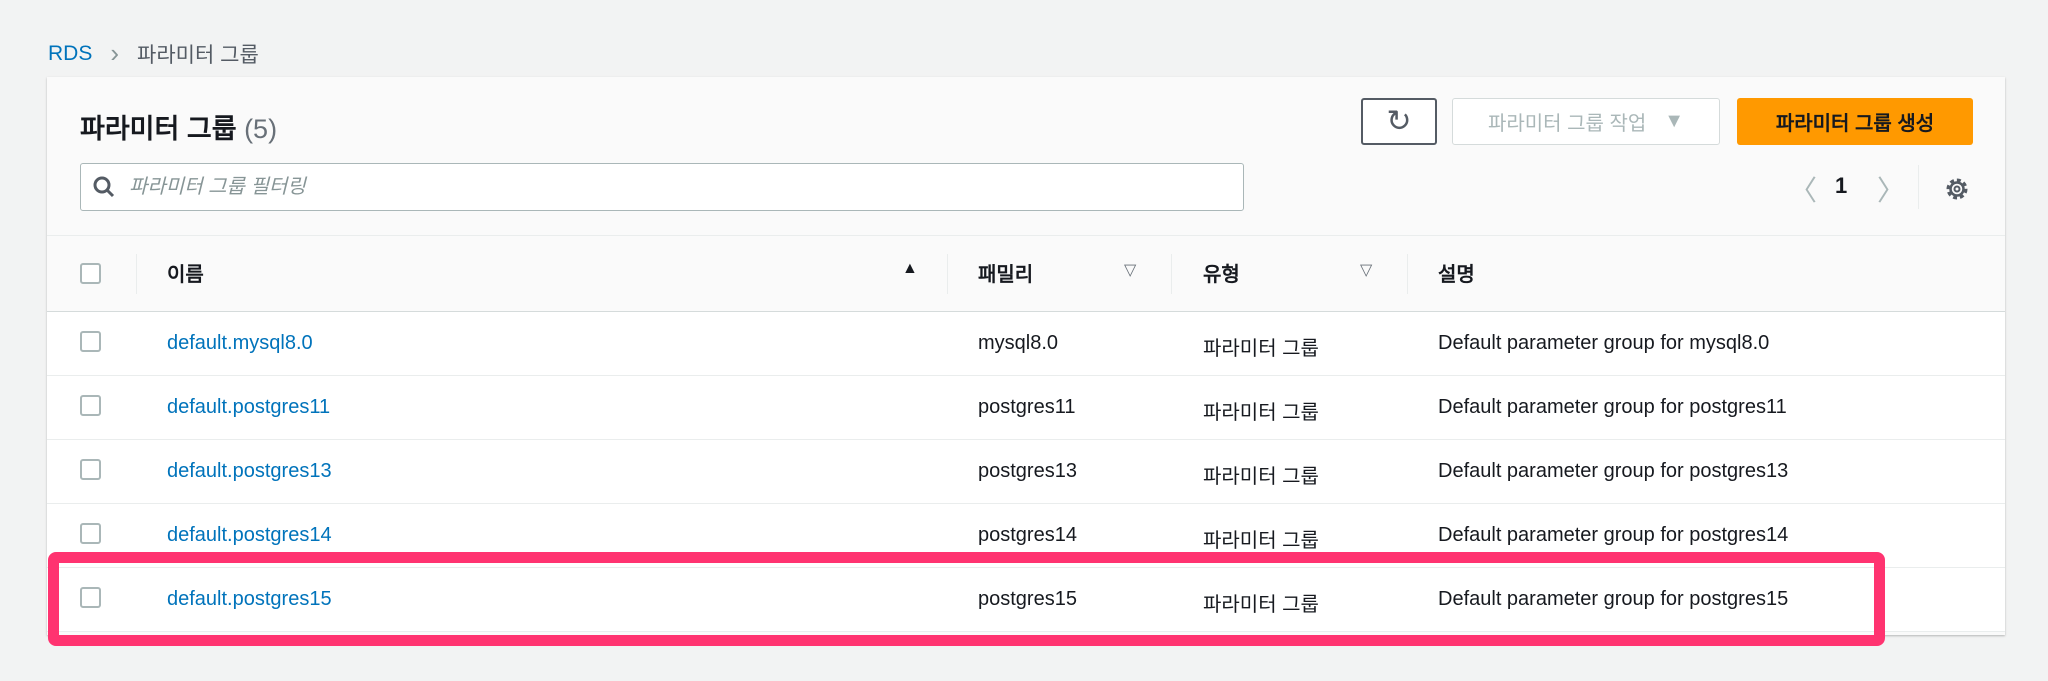 The image size is (2048, 681). Describe the element at coordinates (198, 55) in the screenshot. I see `breadcrumb-current: 파라미터 그룹` at that location.